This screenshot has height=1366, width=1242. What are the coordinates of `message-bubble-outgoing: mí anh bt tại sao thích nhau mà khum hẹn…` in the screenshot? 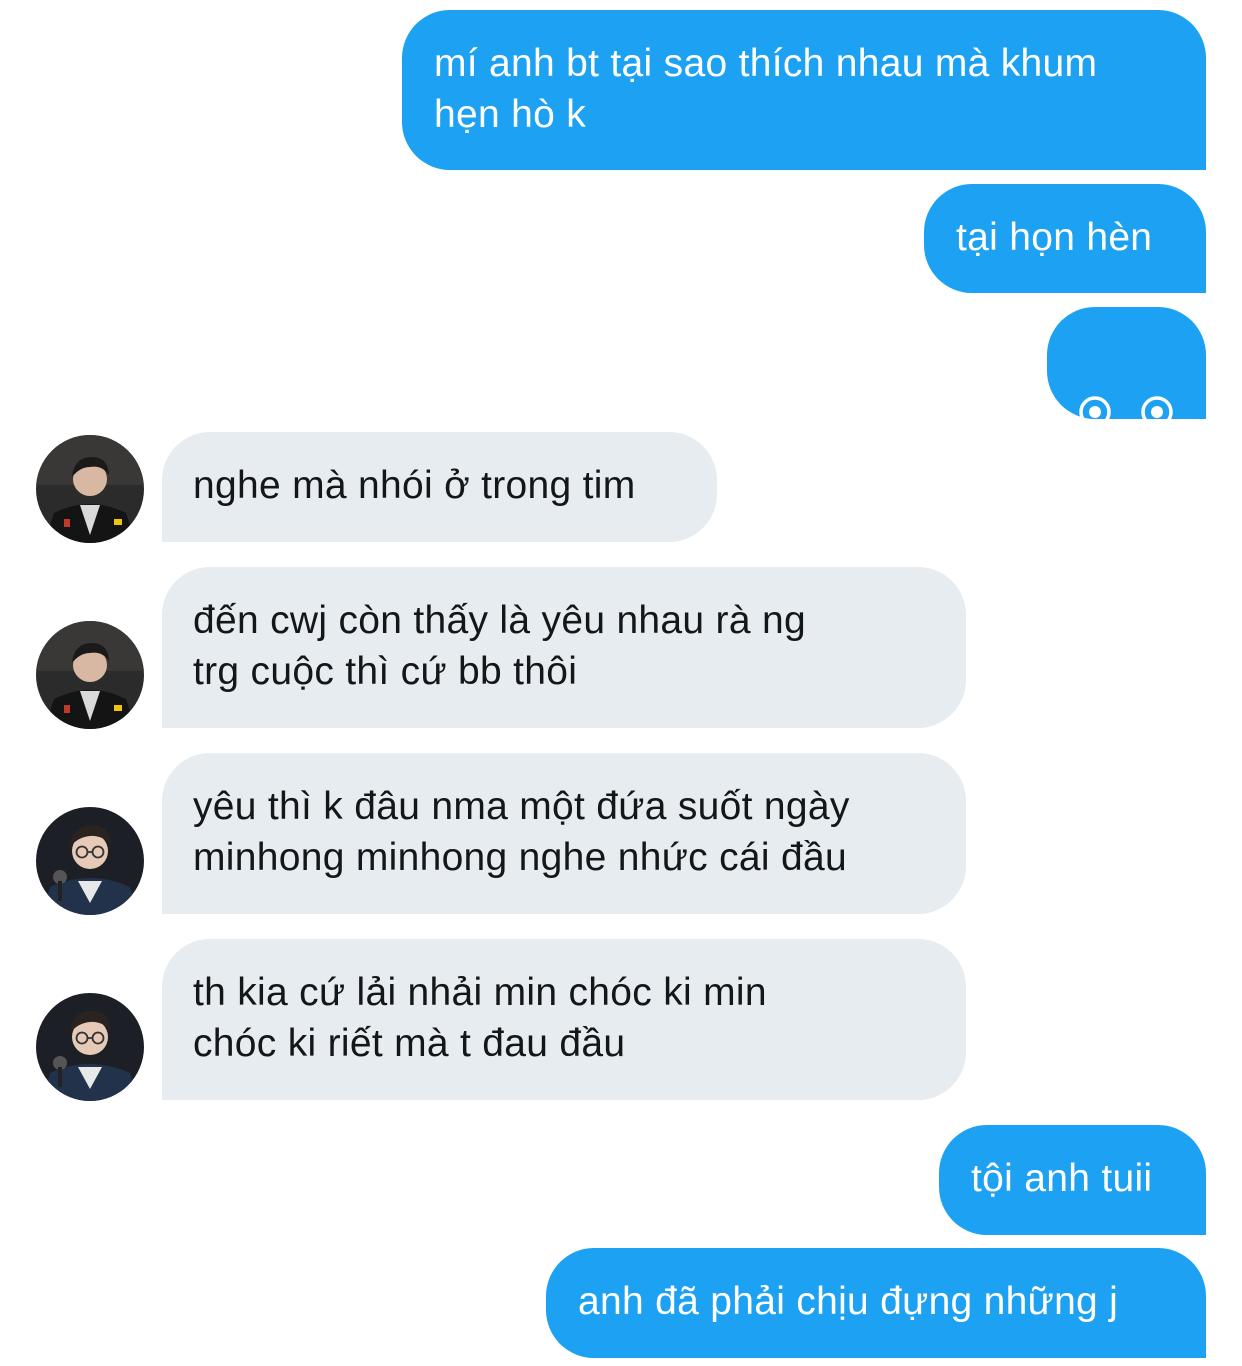 It's located at (804, 90).